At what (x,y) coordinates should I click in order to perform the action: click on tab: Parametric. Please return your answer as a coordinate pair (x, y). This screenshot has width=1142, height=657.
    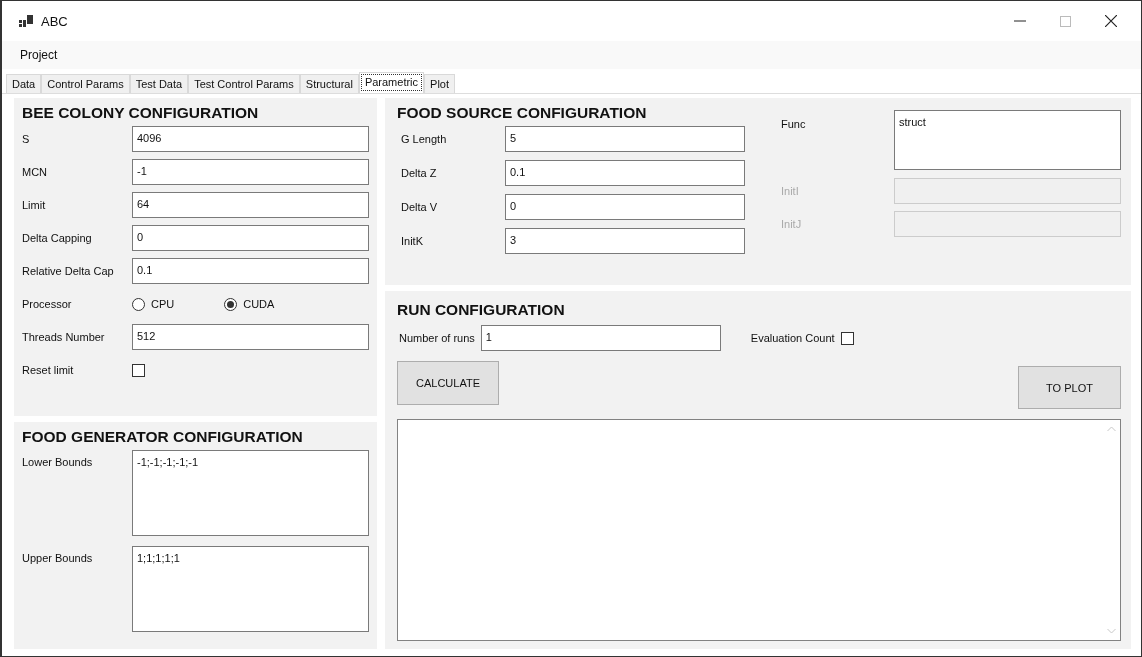
    Looking at the image, I should click on (391, 82).